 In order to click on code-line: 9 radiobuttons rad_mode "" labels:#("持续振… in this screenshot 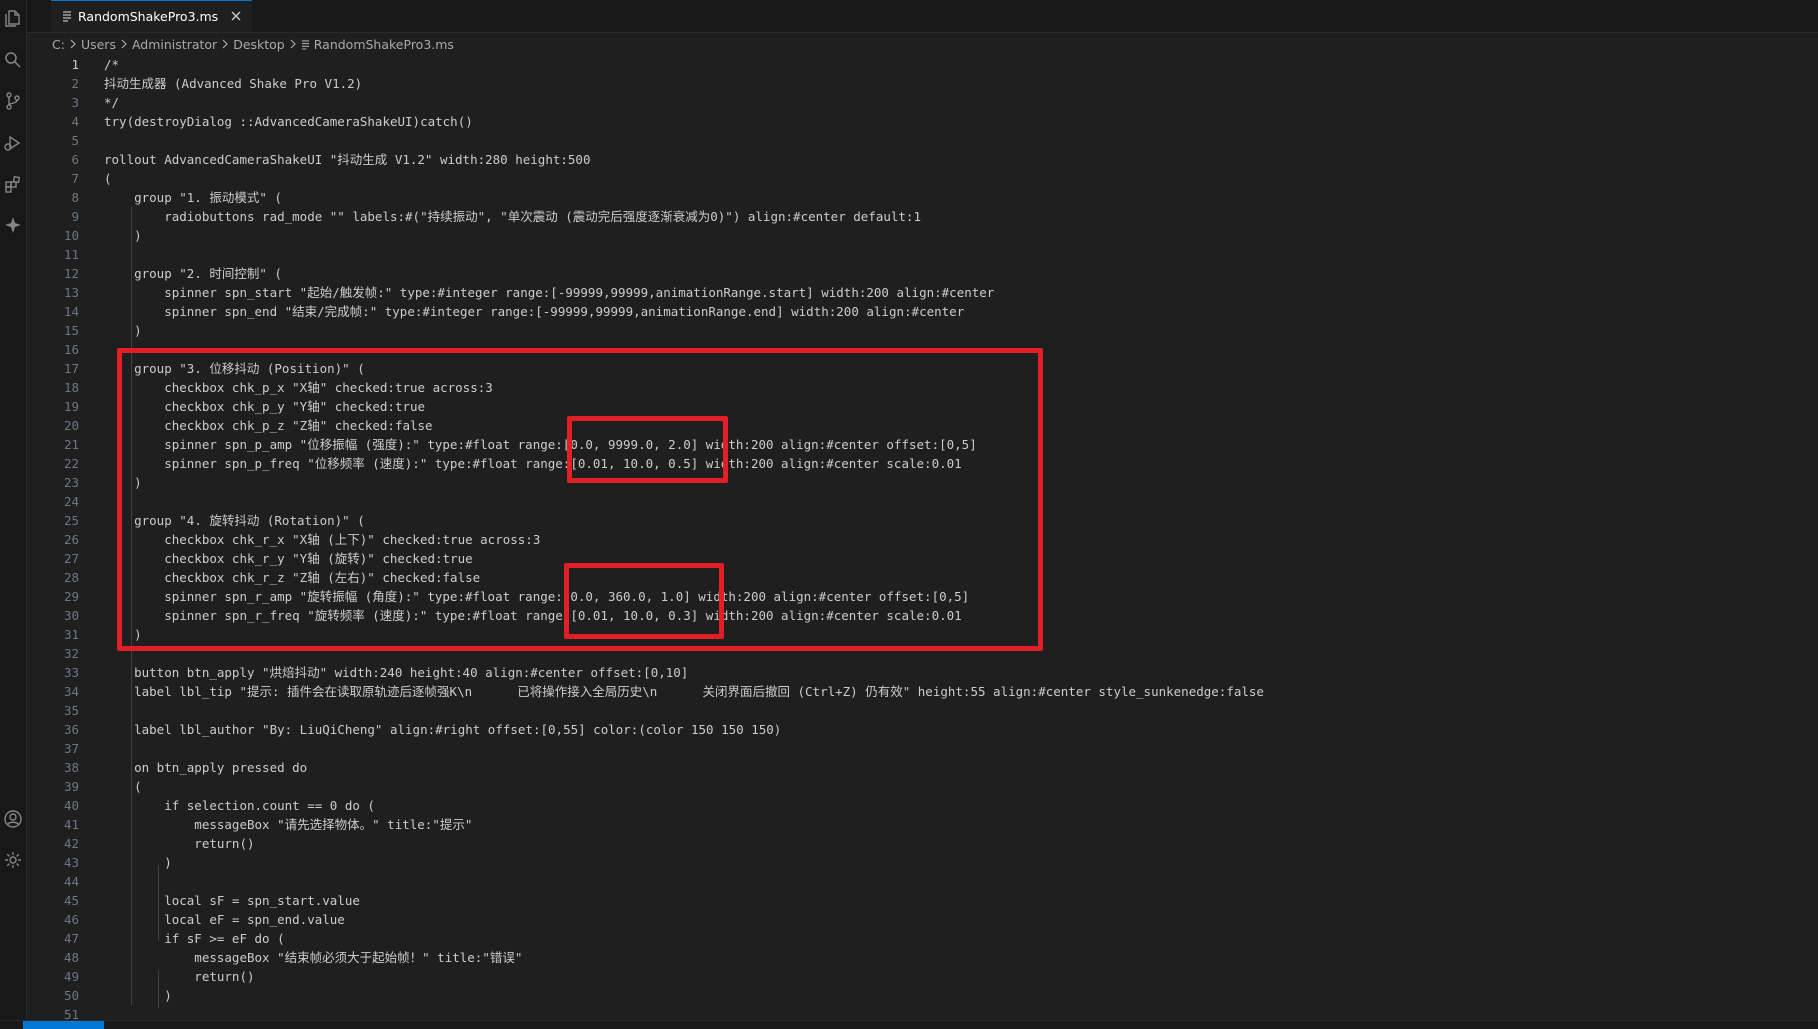, I will do `click(922, 216)`.